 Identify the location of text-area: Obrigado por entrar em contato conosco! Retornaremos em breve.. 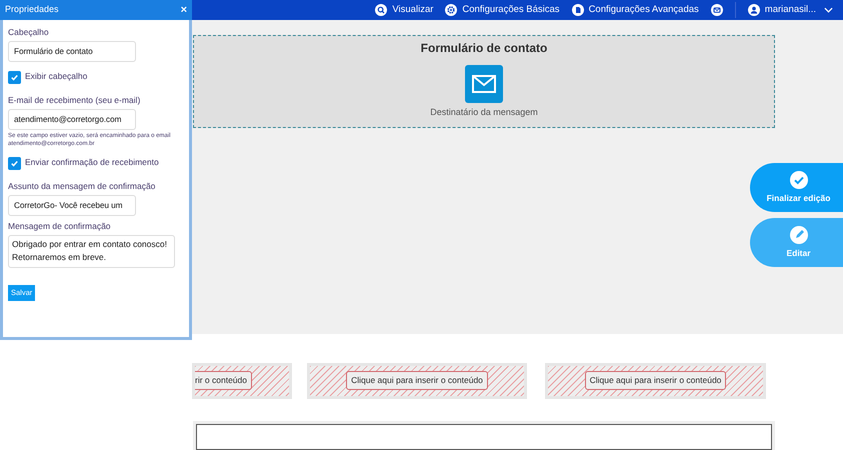
(91, 251).